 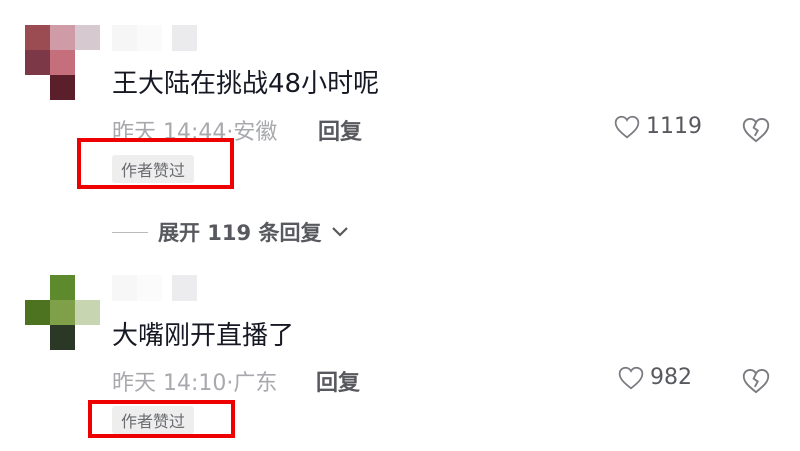 What do you see at coordinates (169, 383) in the screenshot?
I see `comment-time: 昨天 14:10` at bounding box center [169, 383].